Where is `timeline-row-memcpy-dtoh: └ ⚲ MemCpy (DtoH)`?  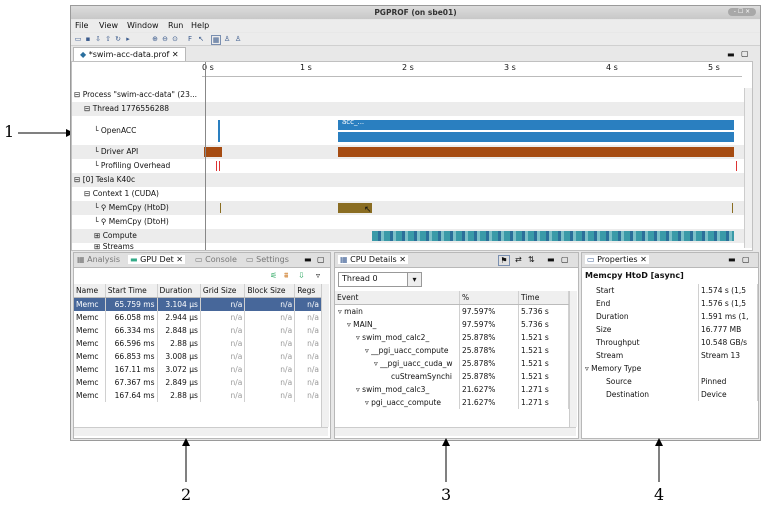 timeline-row-memcpy-dtoh: └ ⚲ MemCpy (DtoH) is located at coordinates (412, 222).